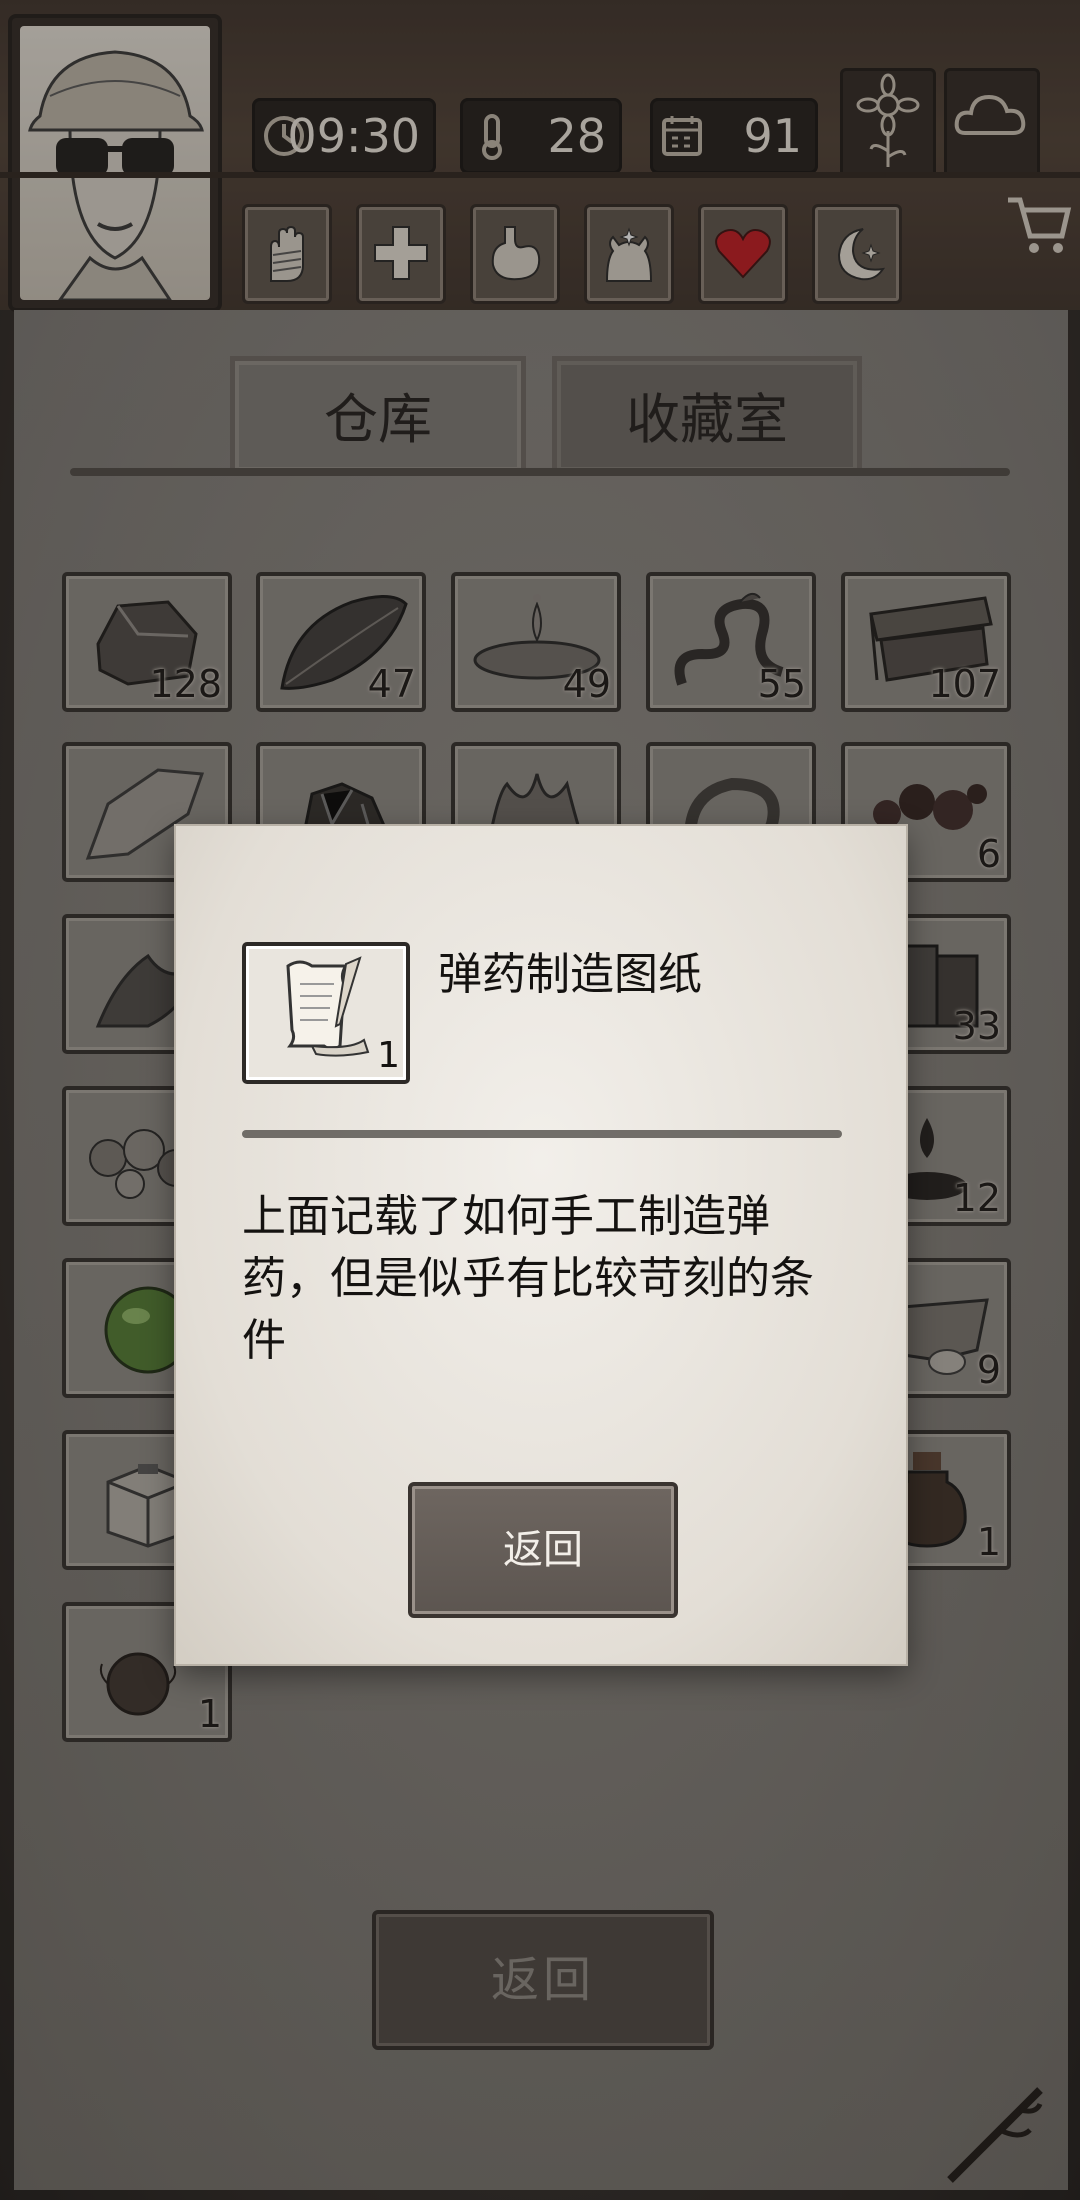 The height and width of the screenshot is (2200, 1080). Describe the element at coordinates (542, 1134) in the screenshot. I see `dialog-divider` at that location.